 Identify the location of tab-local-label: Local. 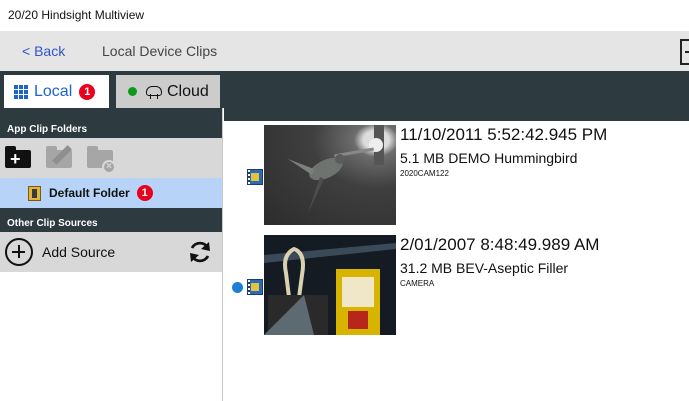
(53, 91).